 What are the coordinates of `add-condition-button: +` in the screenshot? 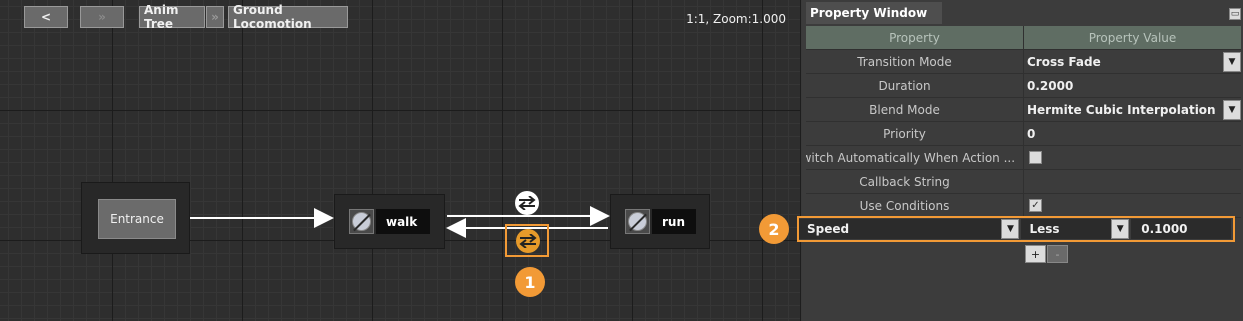 It's located at (1035, 254).